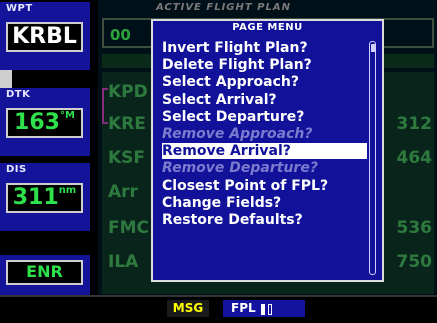 The width and height of the screenshot is (437, 323). Describe the element at coordinates (120, 35) in the screenshot. I see `leg-number: 00` at that location.